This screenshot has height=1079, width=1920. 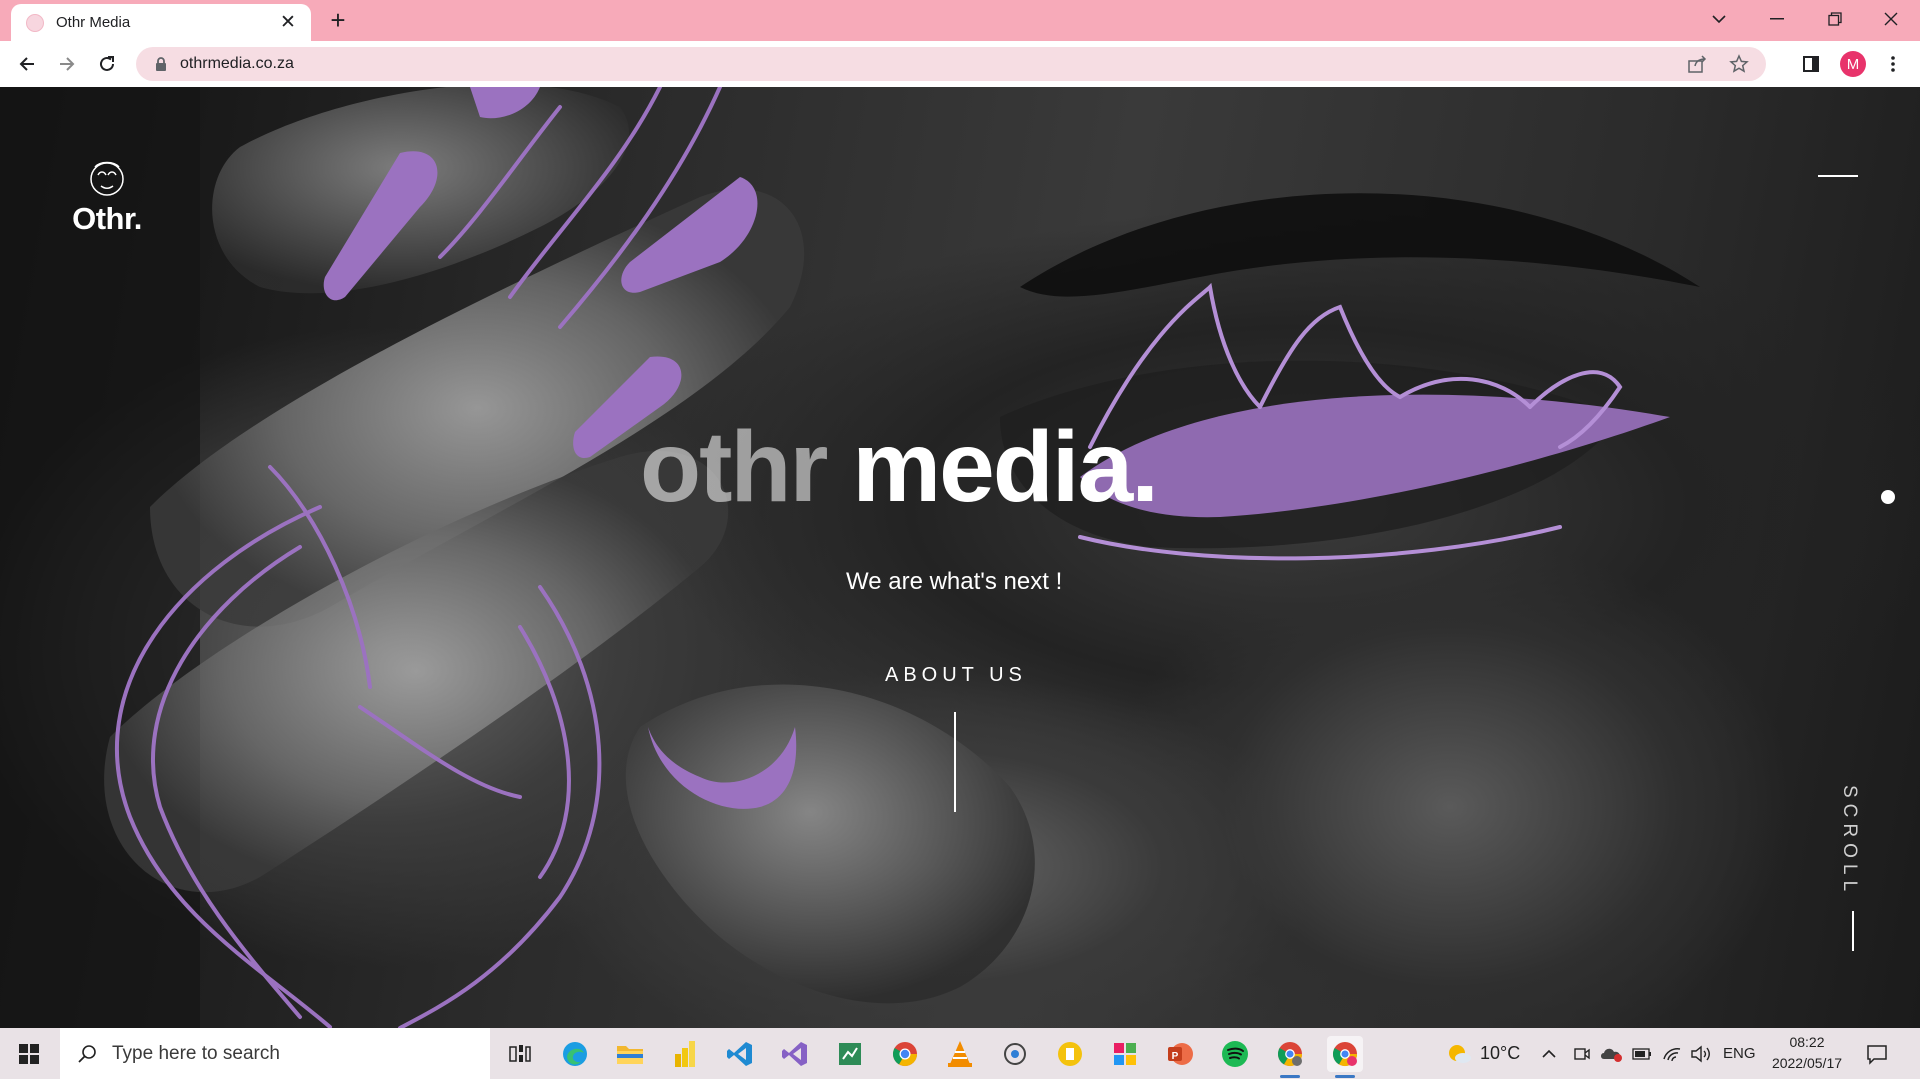 I want to click on wifi-icon, so click(x=1672, y=1053).